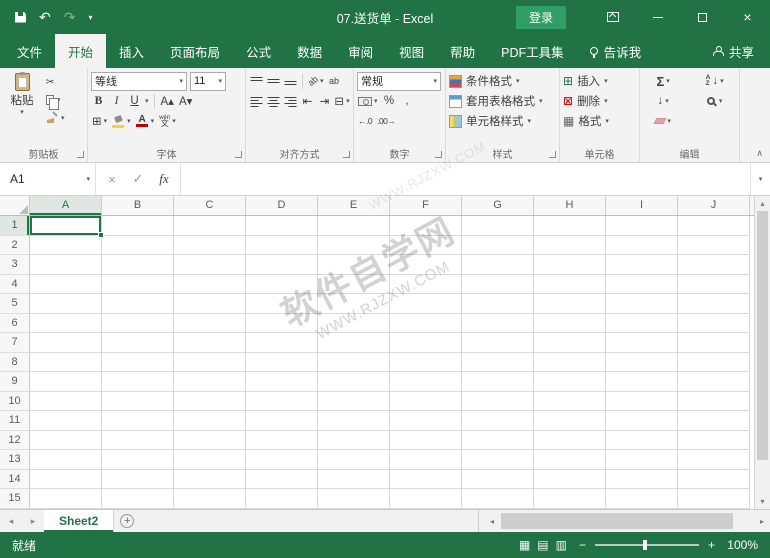 The height and width of the screenshot is (558, 770). What do you see at coordinates (663, 121) in the screenshot?
I see `clear-button: ▾` at bounding box center [663, 121].